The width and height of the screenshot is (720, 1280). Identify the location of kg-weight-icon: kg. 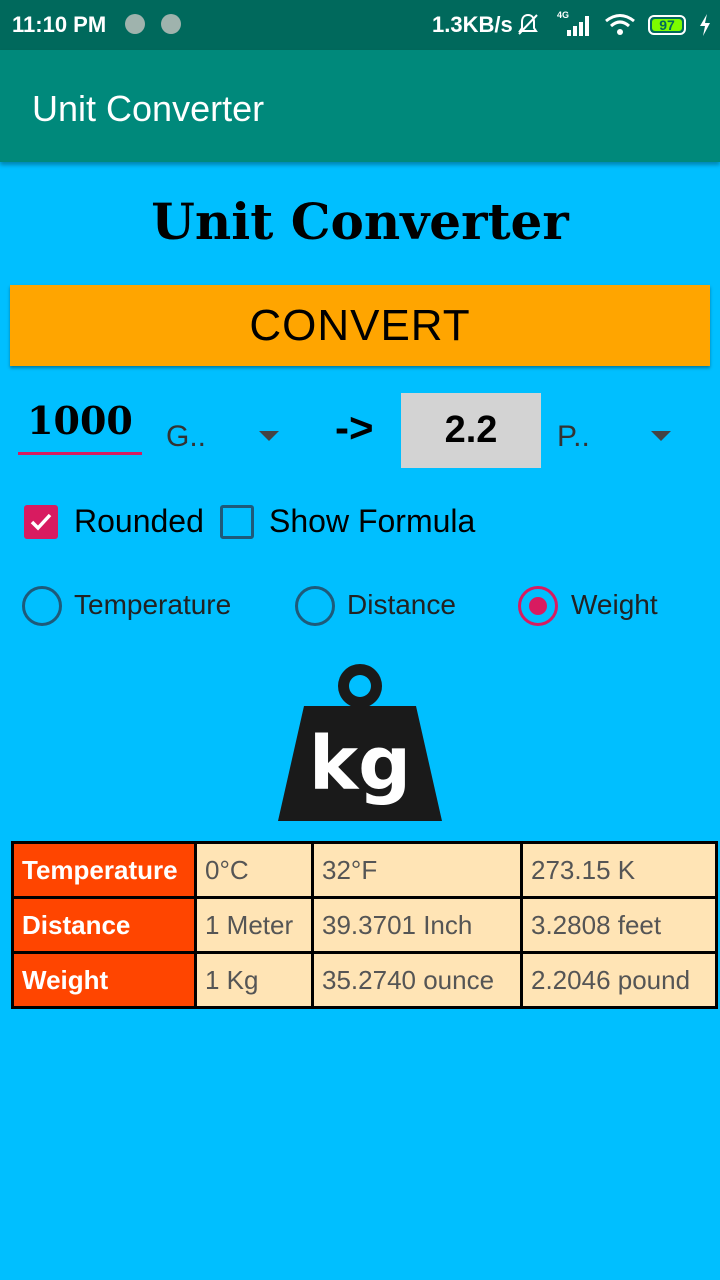
(360, 742).